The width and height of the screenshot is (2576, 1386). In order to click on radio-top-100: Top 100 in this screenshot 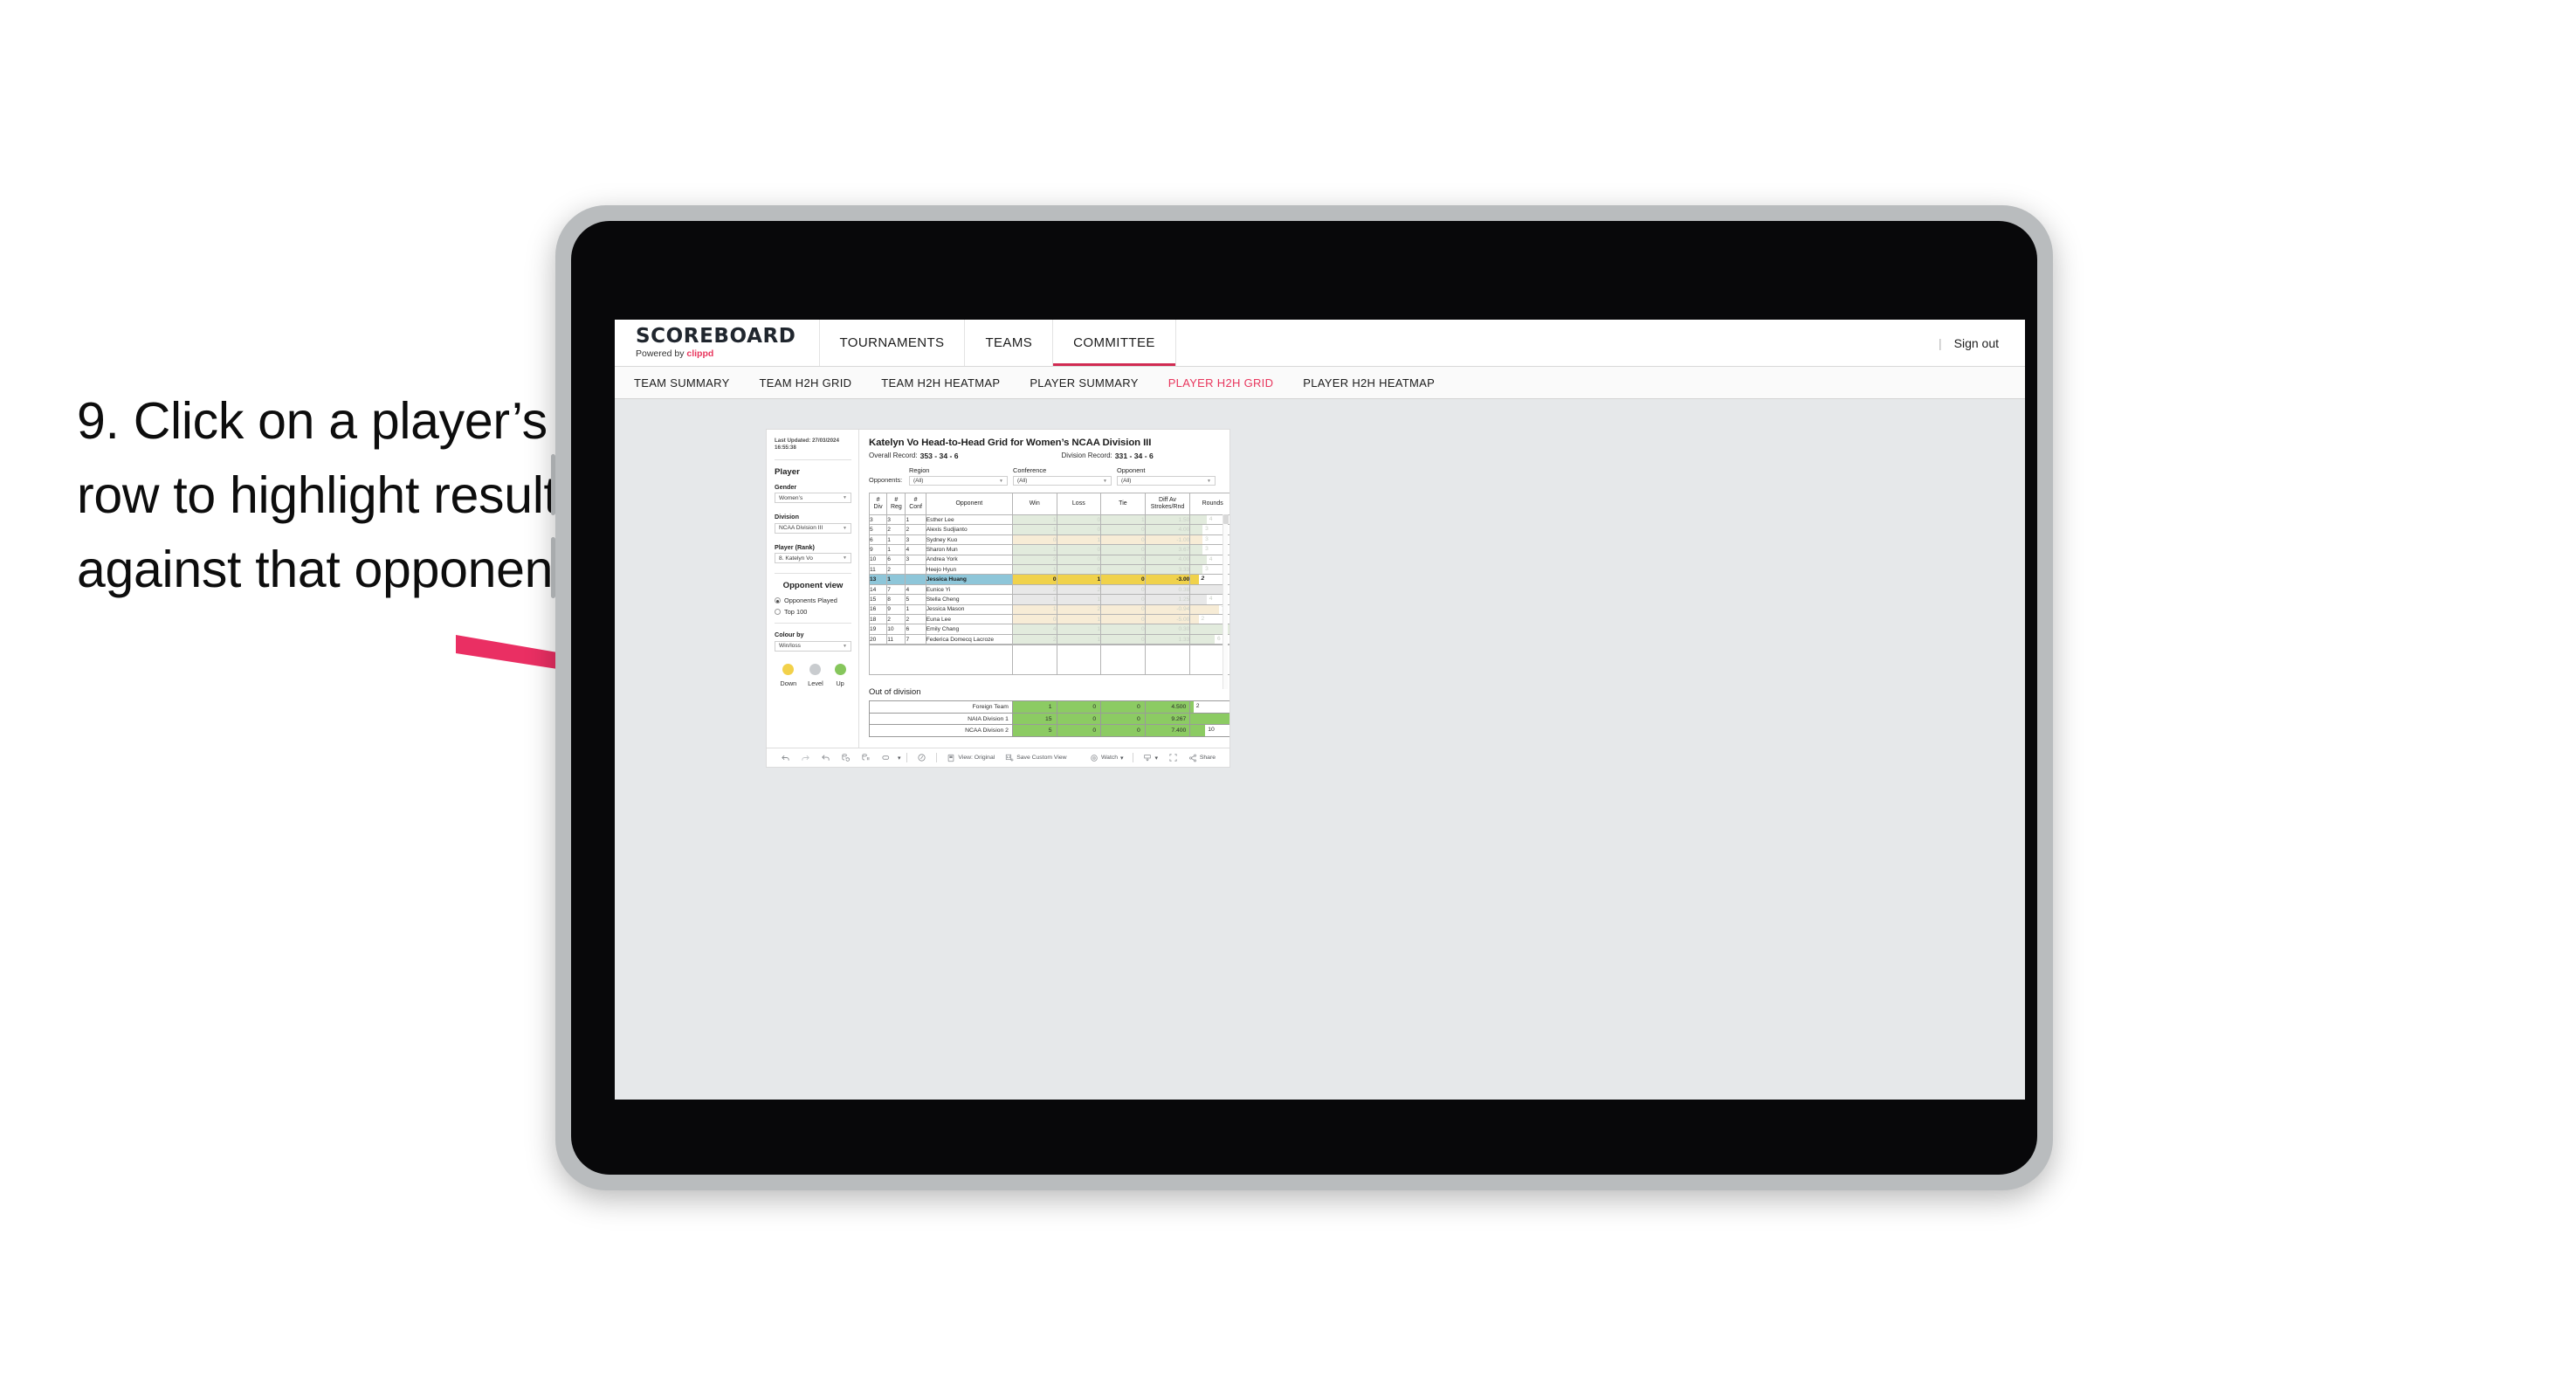, I will do `click(813, 612)`.